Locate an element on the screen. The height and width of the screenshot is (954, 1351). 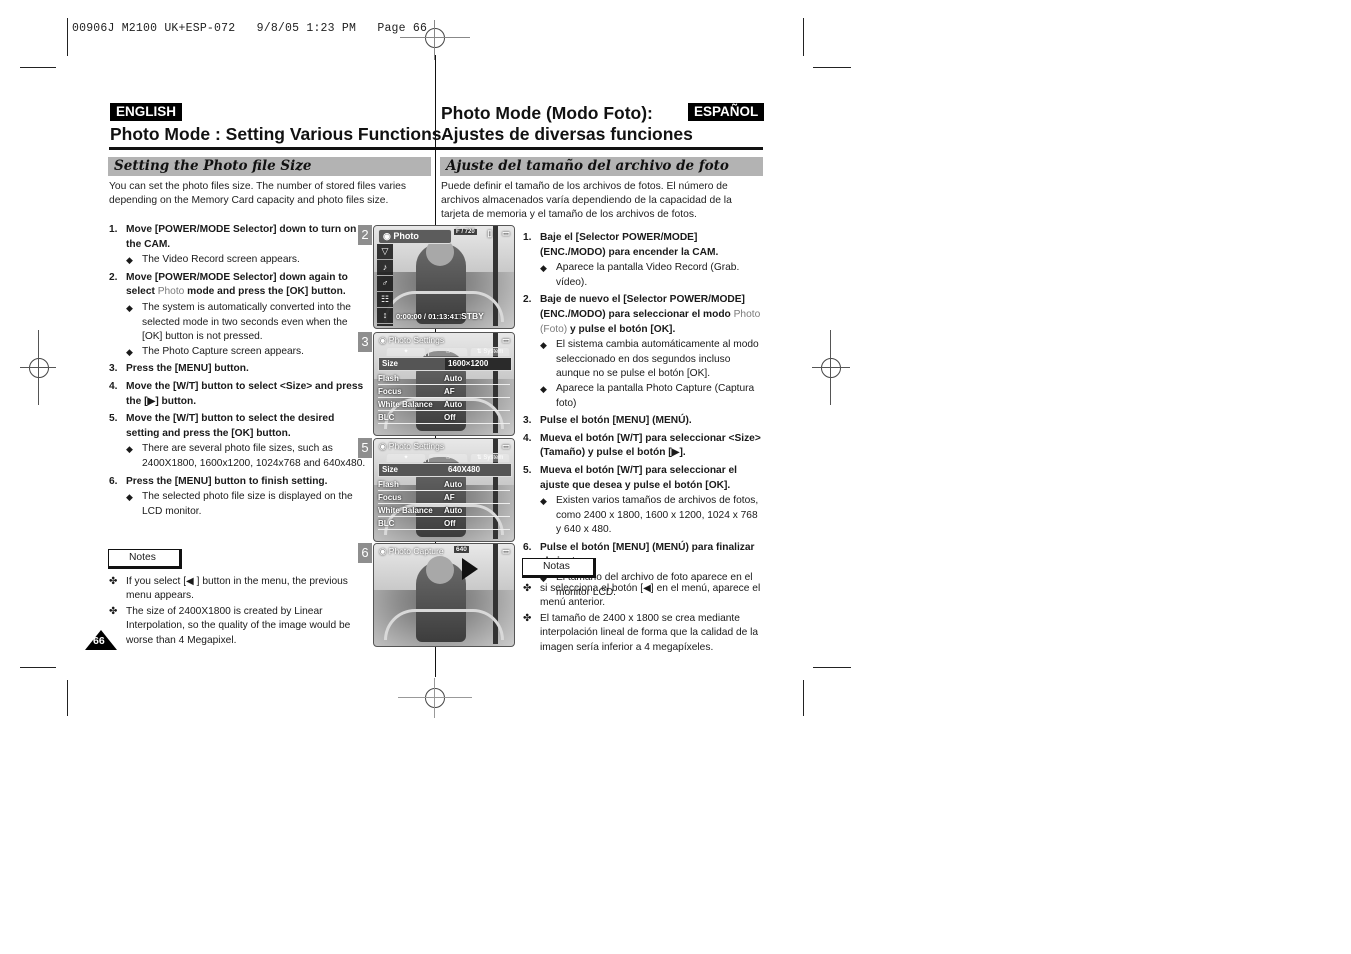
mode-highlight: Photo is located at coordinates (171, 292).